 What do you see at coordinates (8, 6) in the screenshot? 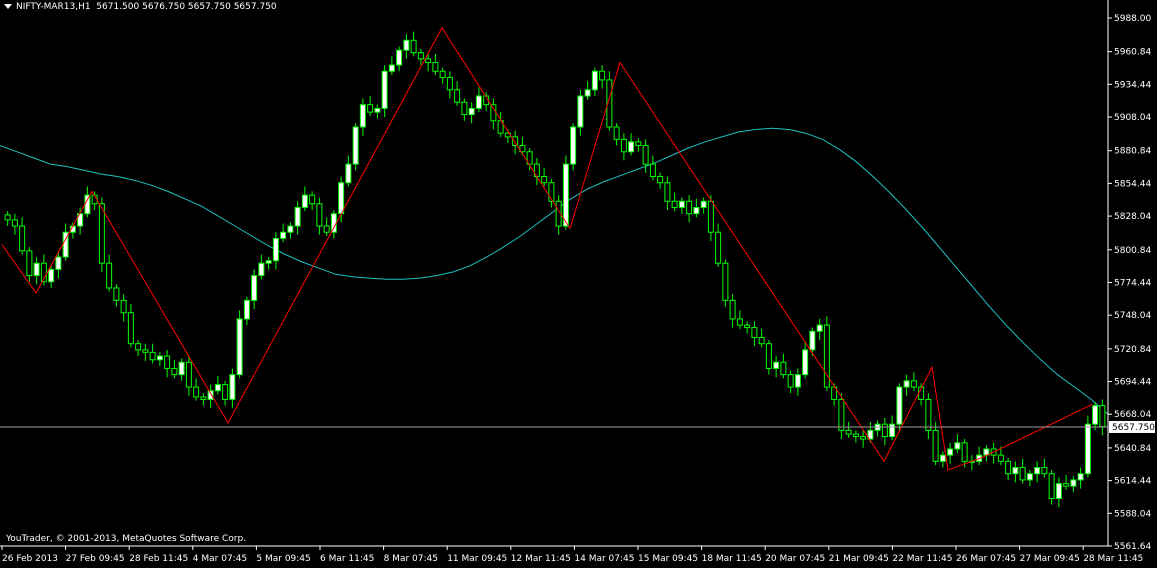
I see `dropdown-triangle-icon` at bounding box center [8, 6].